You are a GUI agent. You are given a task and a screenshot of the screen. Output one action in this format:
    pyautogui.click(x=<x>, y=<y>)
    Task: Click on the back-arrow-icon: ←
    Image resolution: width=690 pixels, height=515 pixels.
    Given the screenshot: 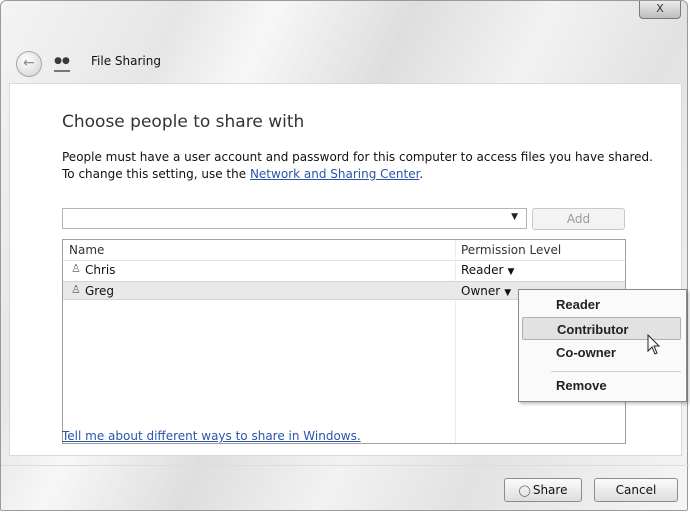 What is the action you would take?
    pyautogui.click(x=29, y=63)
    